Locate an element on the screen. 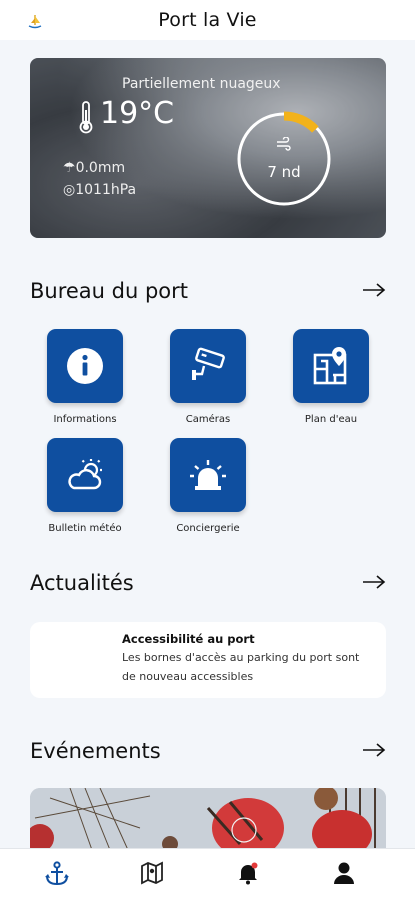 The width and height of the screenshot is (415, 901). tile-informations: Informations is located at coordinates (85, 377).